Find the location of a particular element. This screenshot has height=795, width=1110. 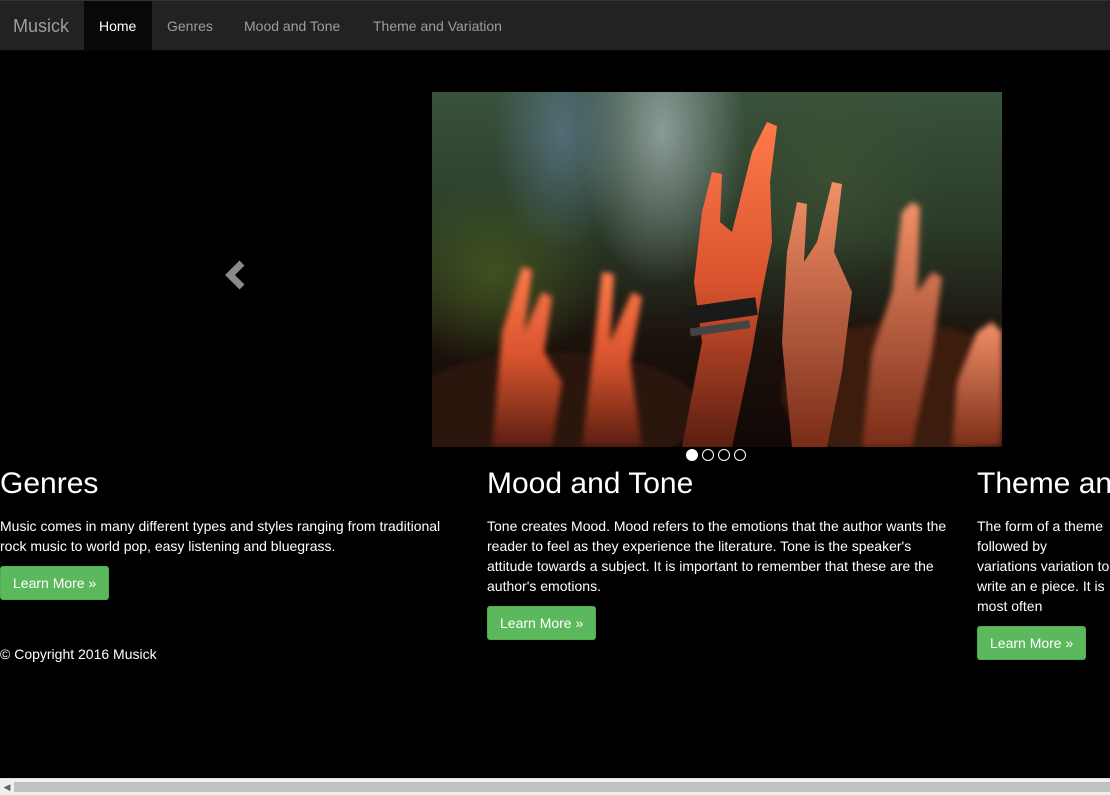

carousel-previous-button is located at coordinates (236, 275).